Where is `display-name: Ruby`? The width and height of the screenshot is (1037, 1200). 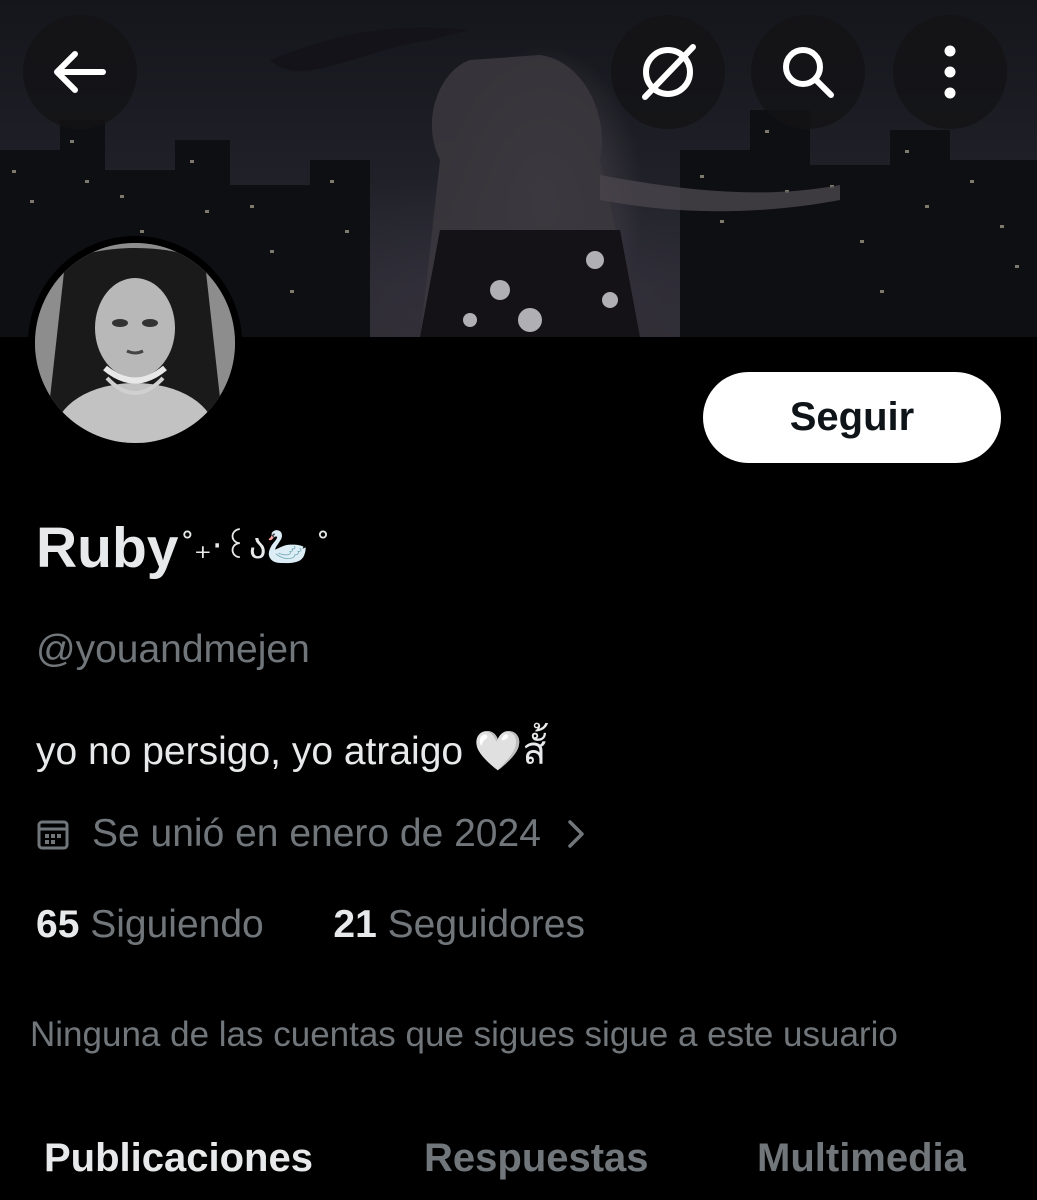 display-name: Ruby is located at coordinates (107, 548).